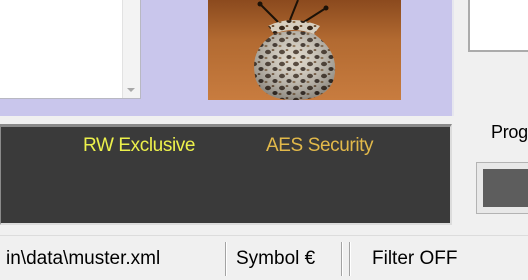 Image resolution: width=528 pixels, height=280 pixels. What do you see at coordinates (320, 145) in the screenshot?
I see `banner-security-label: AES Security` at bounding box center [320, 145].